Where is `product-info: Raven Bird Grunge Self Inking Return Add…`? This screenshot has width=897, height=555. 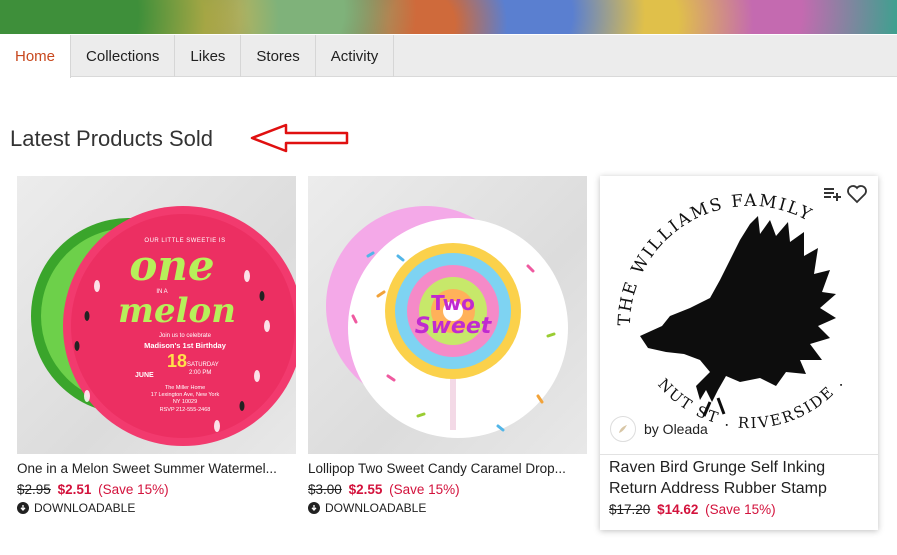 product-info: Raven Bird Grunge Self Inking Return Add… is located at coordinates (739, 487).